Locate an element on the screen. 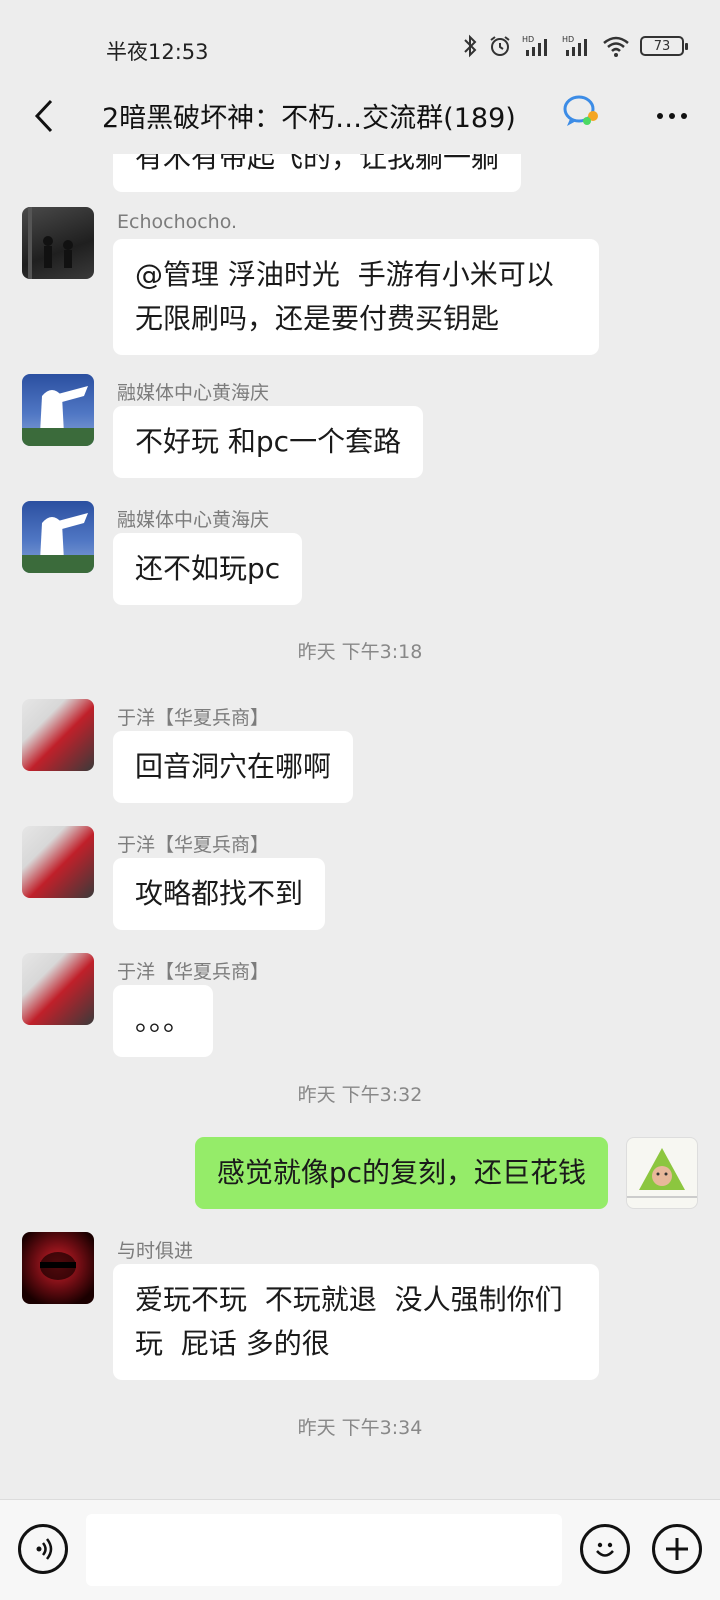 This screenshot has width=720, height=1600. message-bubble-self: 感觉就像pc的复刻，还巨花钱 is located at coordinates (401, 1173).